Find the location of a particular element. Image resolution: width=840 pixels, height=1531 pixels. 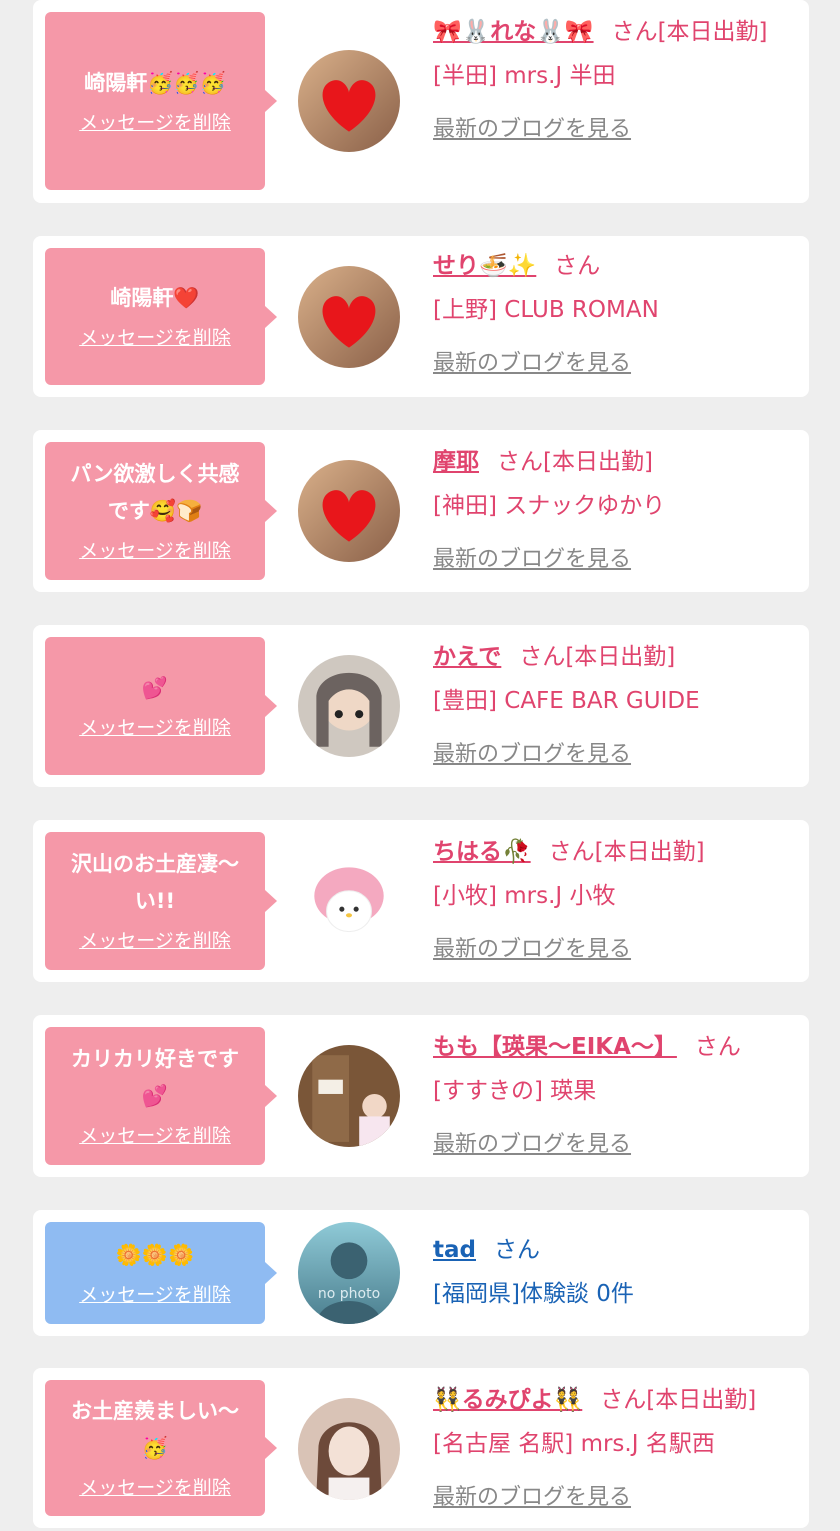

sender-name-link: せり🍜✨ is located at coordinates (484, 266).